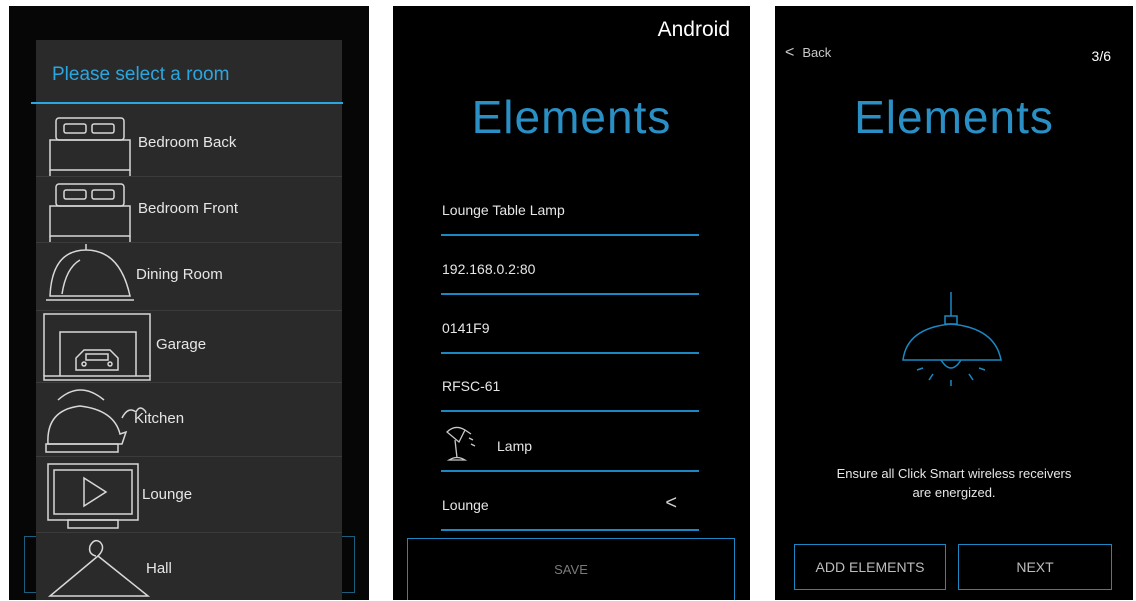  Describe the element at coordinates (1101, 56) in the screenshot. I see `step-indicator: 3/6` at that location.